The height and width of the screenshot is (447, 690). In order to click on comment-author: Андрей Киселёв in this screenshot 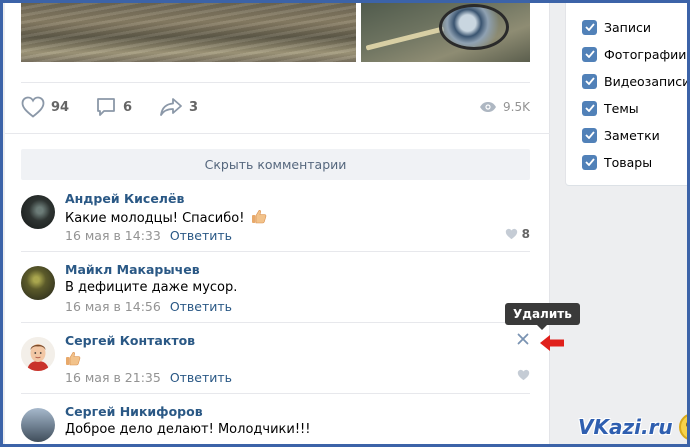, I will do `click(124, 198)`.